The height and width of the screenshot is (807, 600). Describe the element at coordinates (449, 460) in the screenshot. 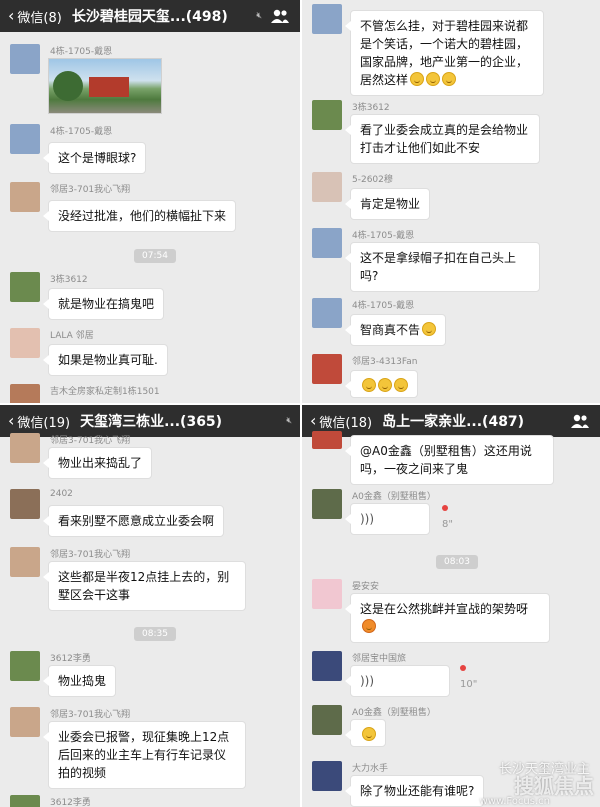

I see `message-bubble: @A0金鑫（别墅租售）这还用说吗，一夜之间来了鬼` at that location.